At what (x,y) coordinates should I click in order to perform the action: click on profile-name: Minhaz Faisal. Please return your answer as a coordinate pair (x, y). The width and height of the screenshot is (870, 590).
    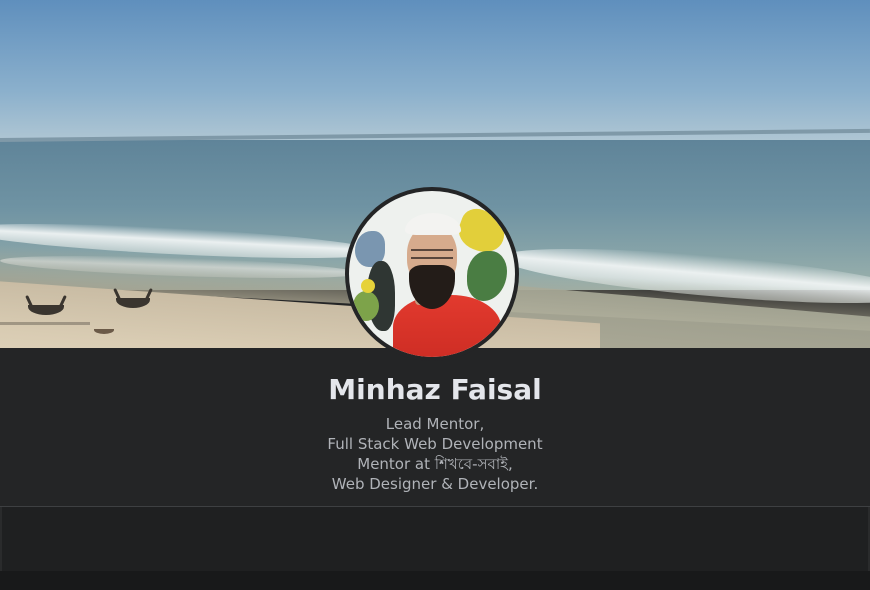
    Looking at the image, I should click on (435, 389).